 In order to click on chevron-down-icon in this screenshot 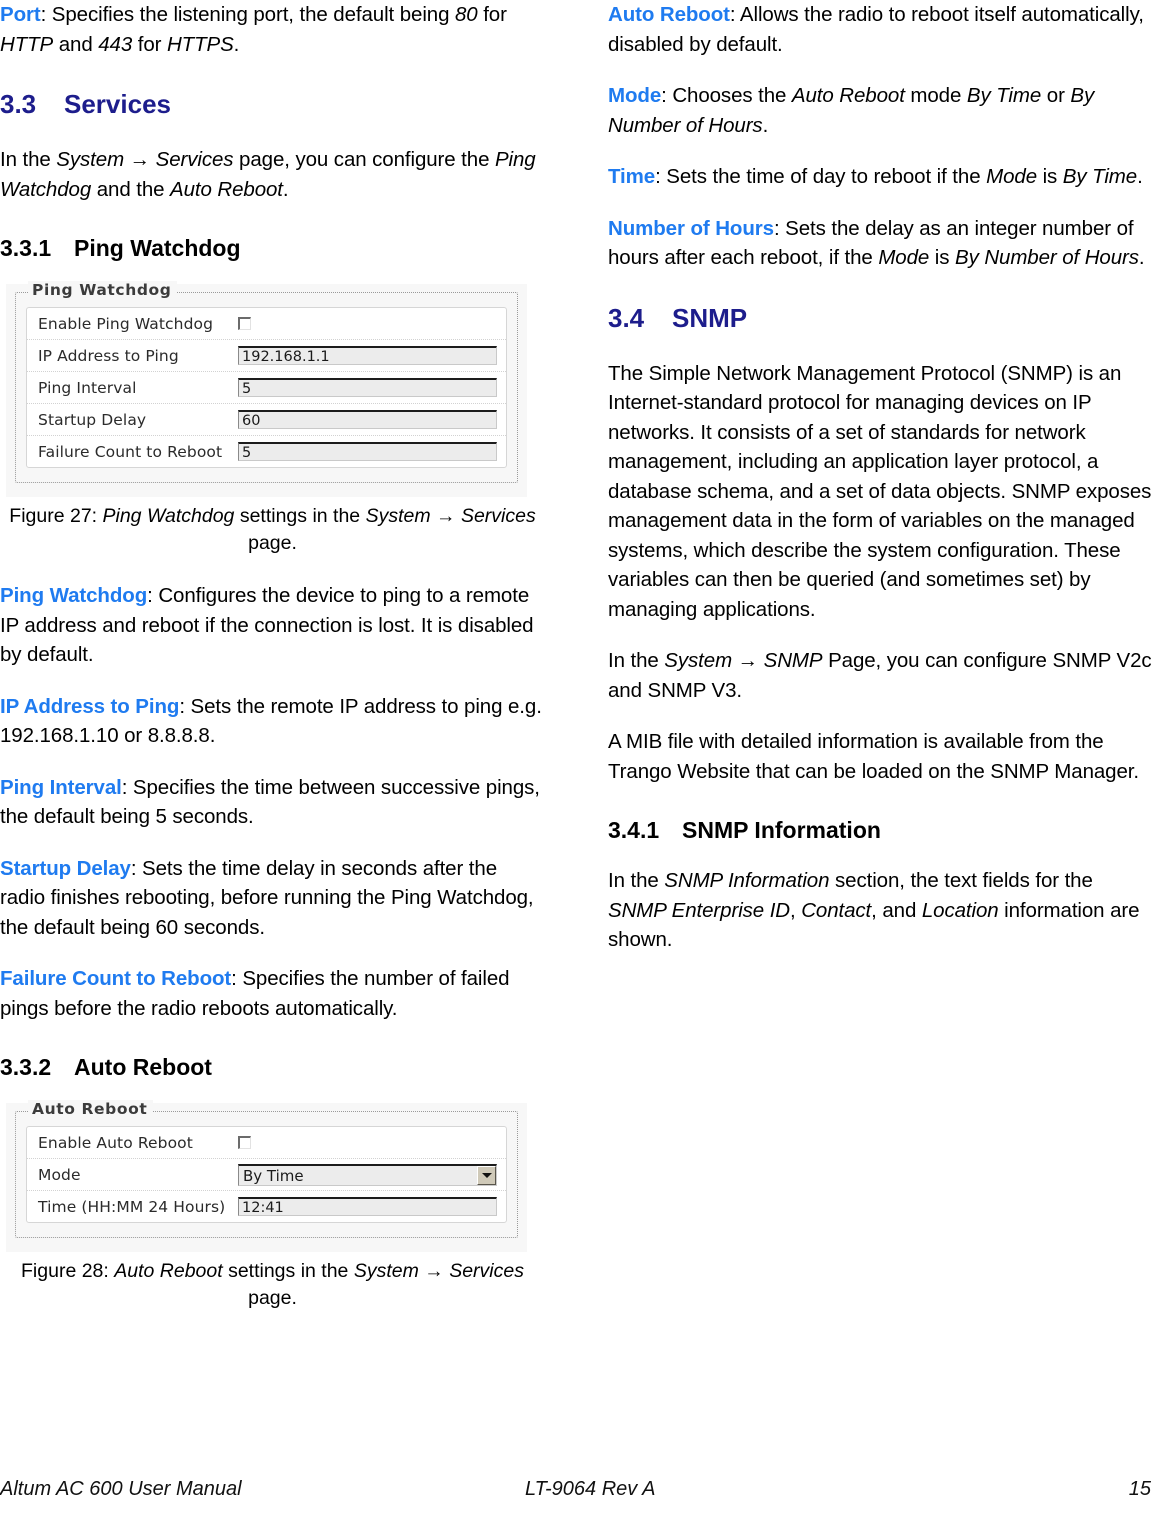, I will do `click(486, 1175)`.